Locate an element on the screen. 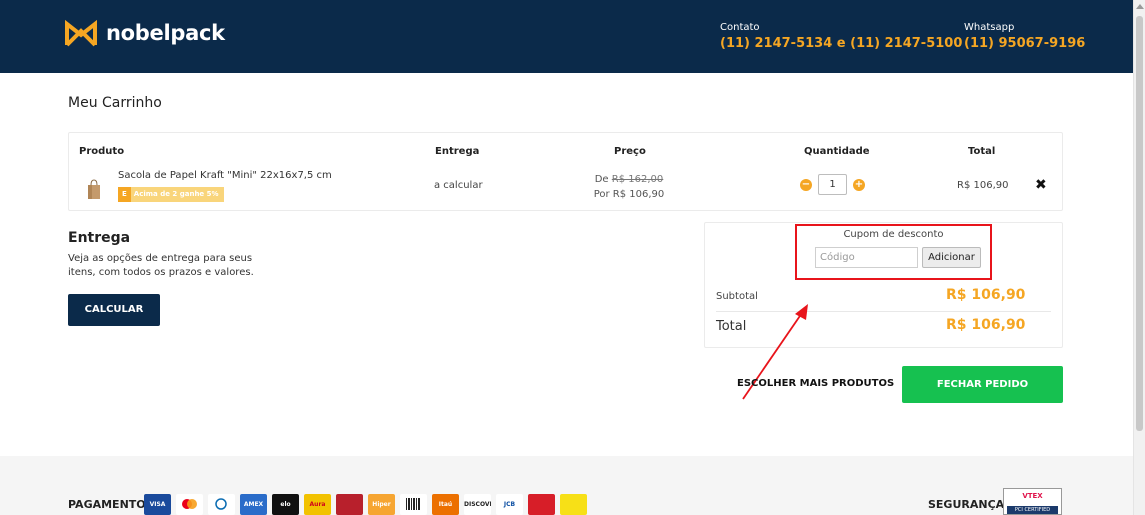 Image resolution: width=1145 pixels, height=515 pixels. hiper-icon: Hiper is located at coordinates (381, 504).